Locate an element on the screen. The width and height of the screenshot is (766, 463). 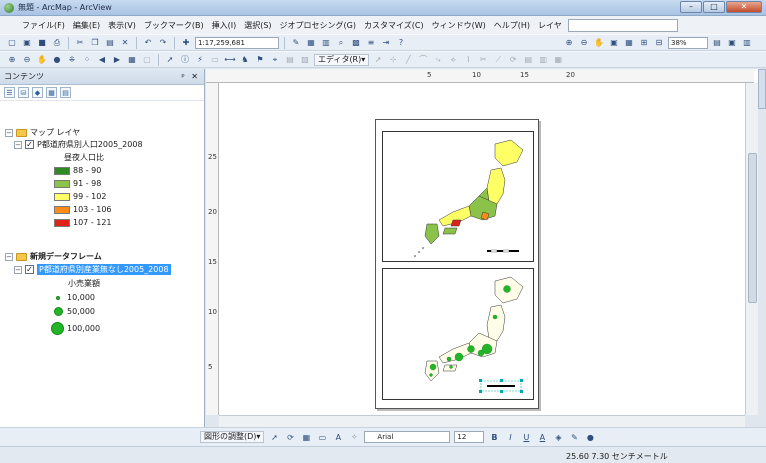
layout-zoom-out-icon: ⊖ is located at coordinates (584, 43).